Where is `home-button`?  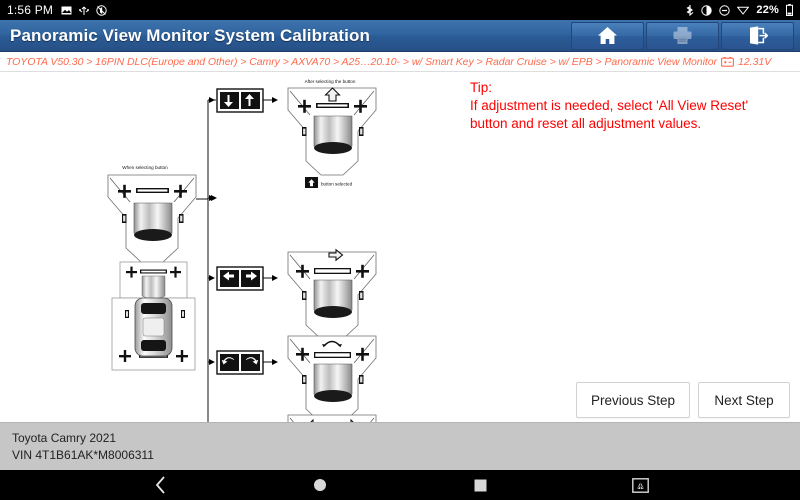
home-button is located at coordinates (607, 35).